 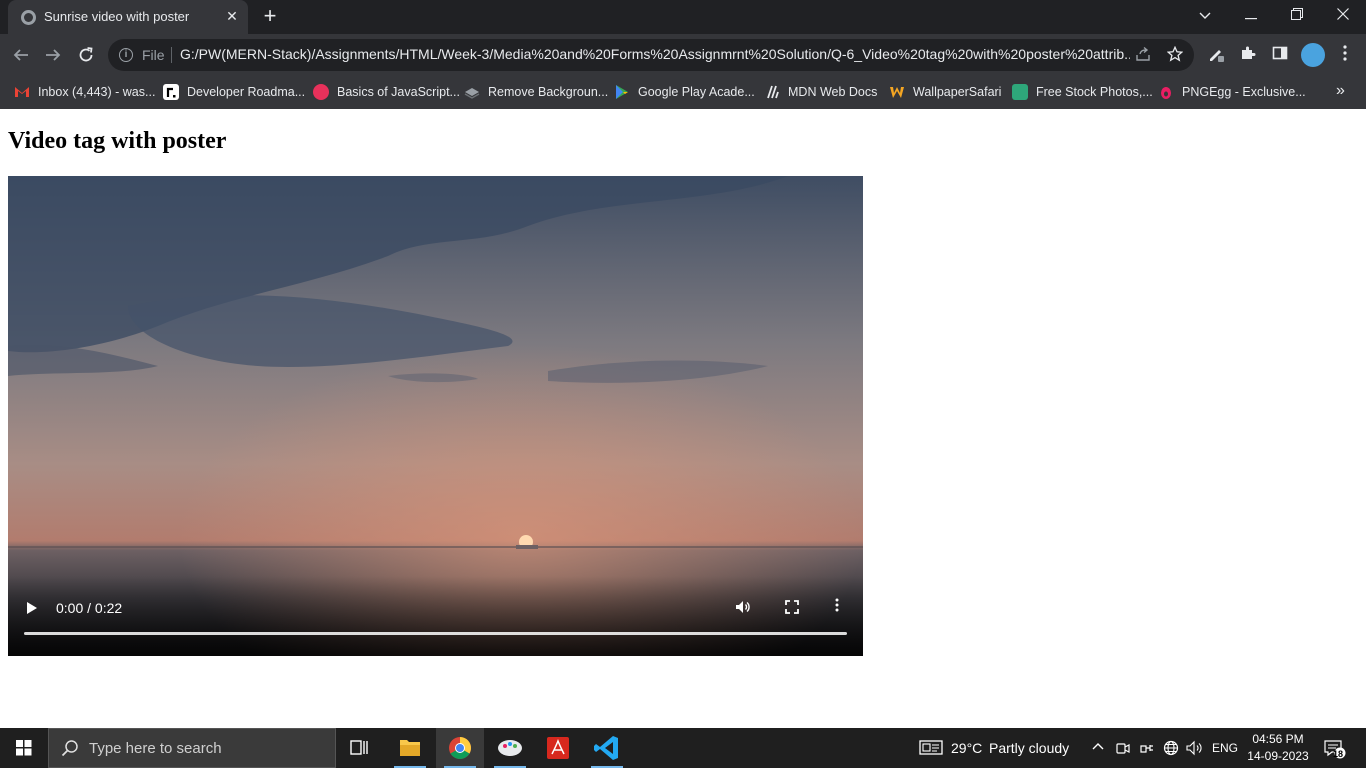 I want to click on bookmark-item-mdn: MDN Web Docs, so click(x=820, y=92).